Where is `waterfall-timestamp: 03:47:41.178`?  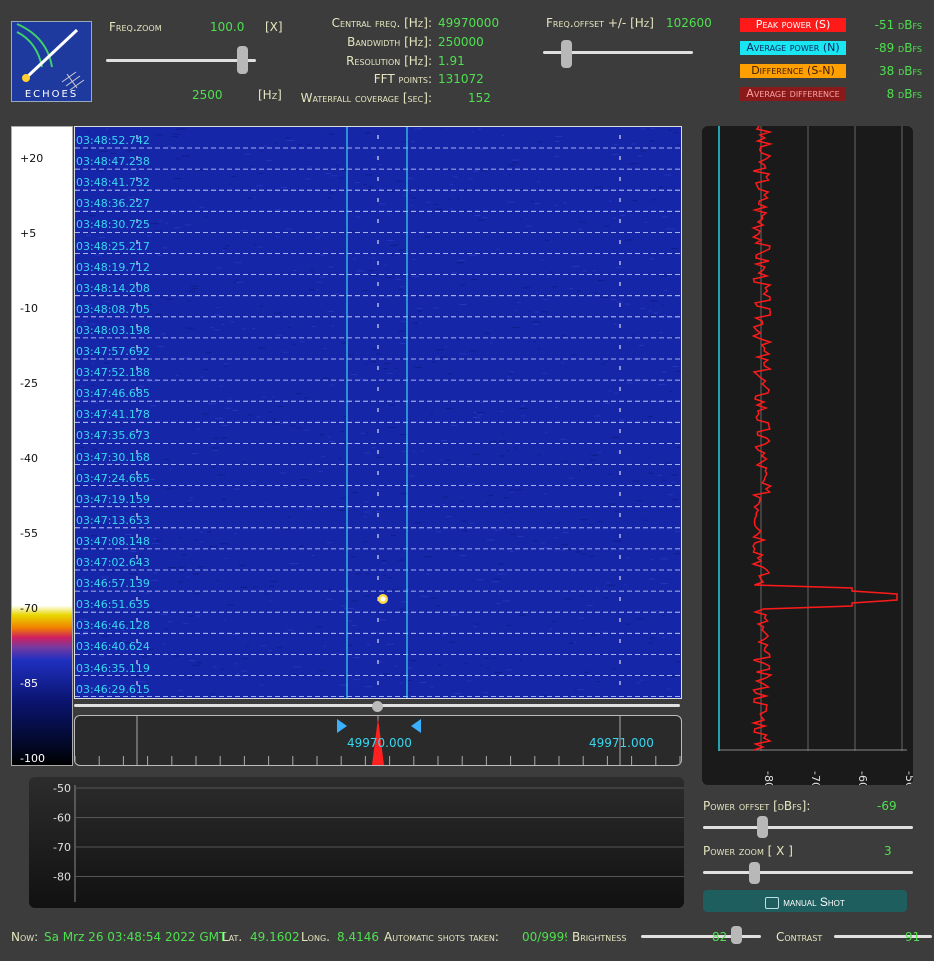 waterfall-timestamp: 03:47:41.178 is located at coordinates (113, 415).